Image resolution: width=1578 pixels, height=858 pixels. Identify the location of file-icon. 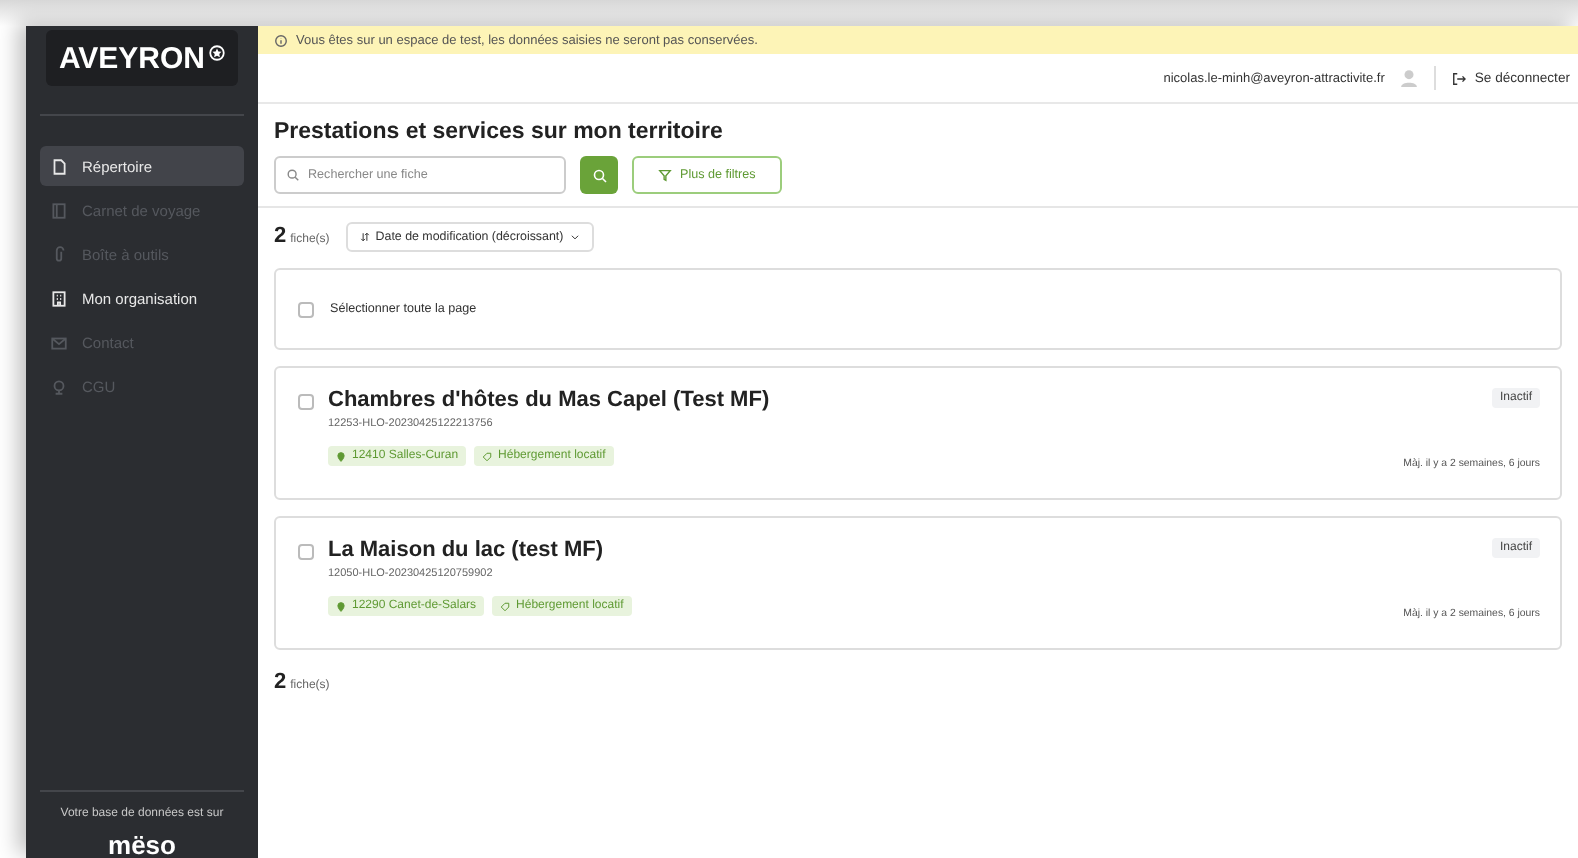
(59, 166).